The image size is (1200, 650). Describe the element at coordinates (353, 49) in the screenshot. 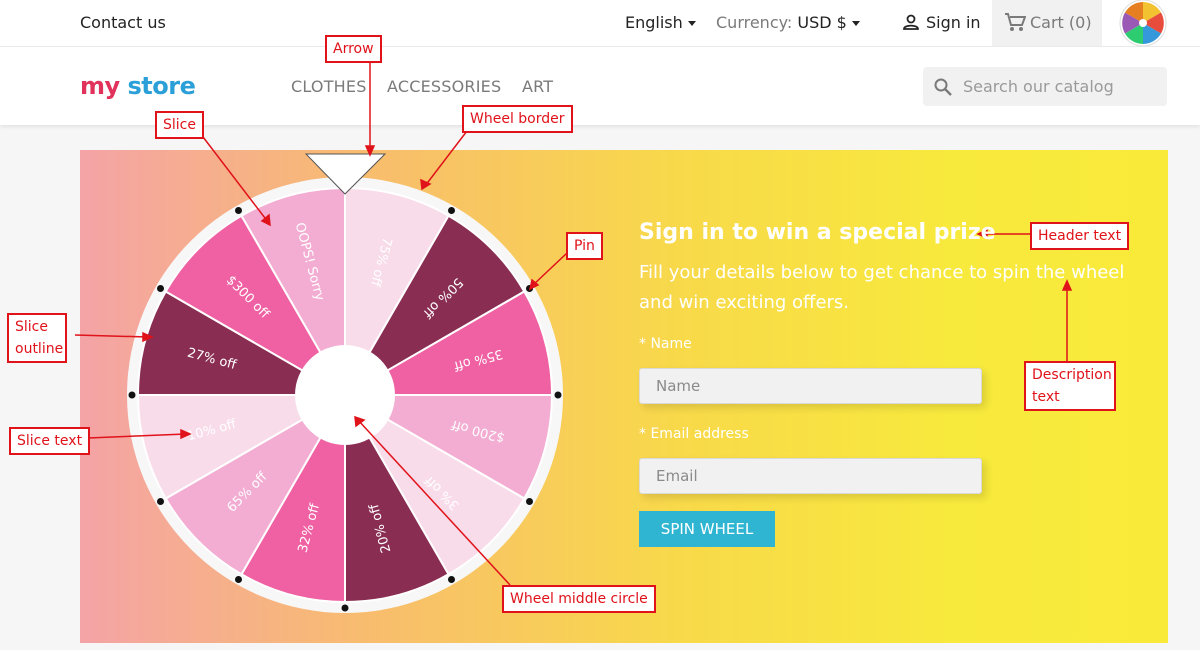

I see `annotation-arrow: Arrow` at that location.